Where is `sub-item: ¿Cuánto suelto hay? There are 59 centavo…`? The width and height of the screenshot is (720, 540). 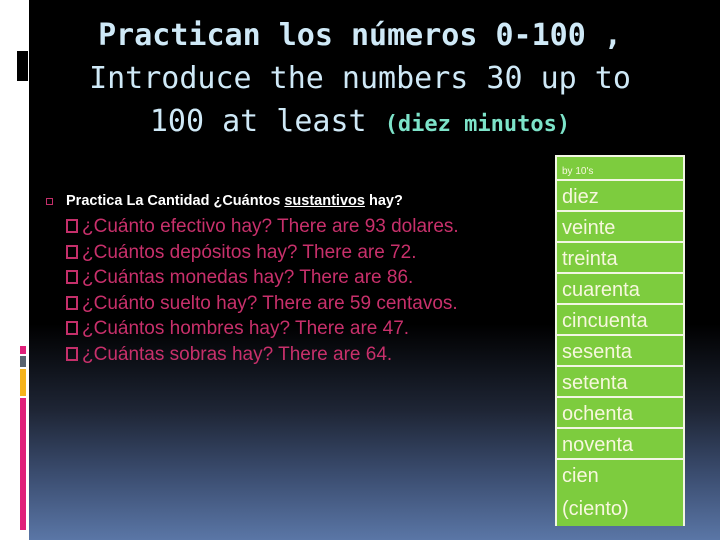 sub-item: ¿Cuánto suelto hay? There are 59 centavo… is located at coordinates (306, 304).